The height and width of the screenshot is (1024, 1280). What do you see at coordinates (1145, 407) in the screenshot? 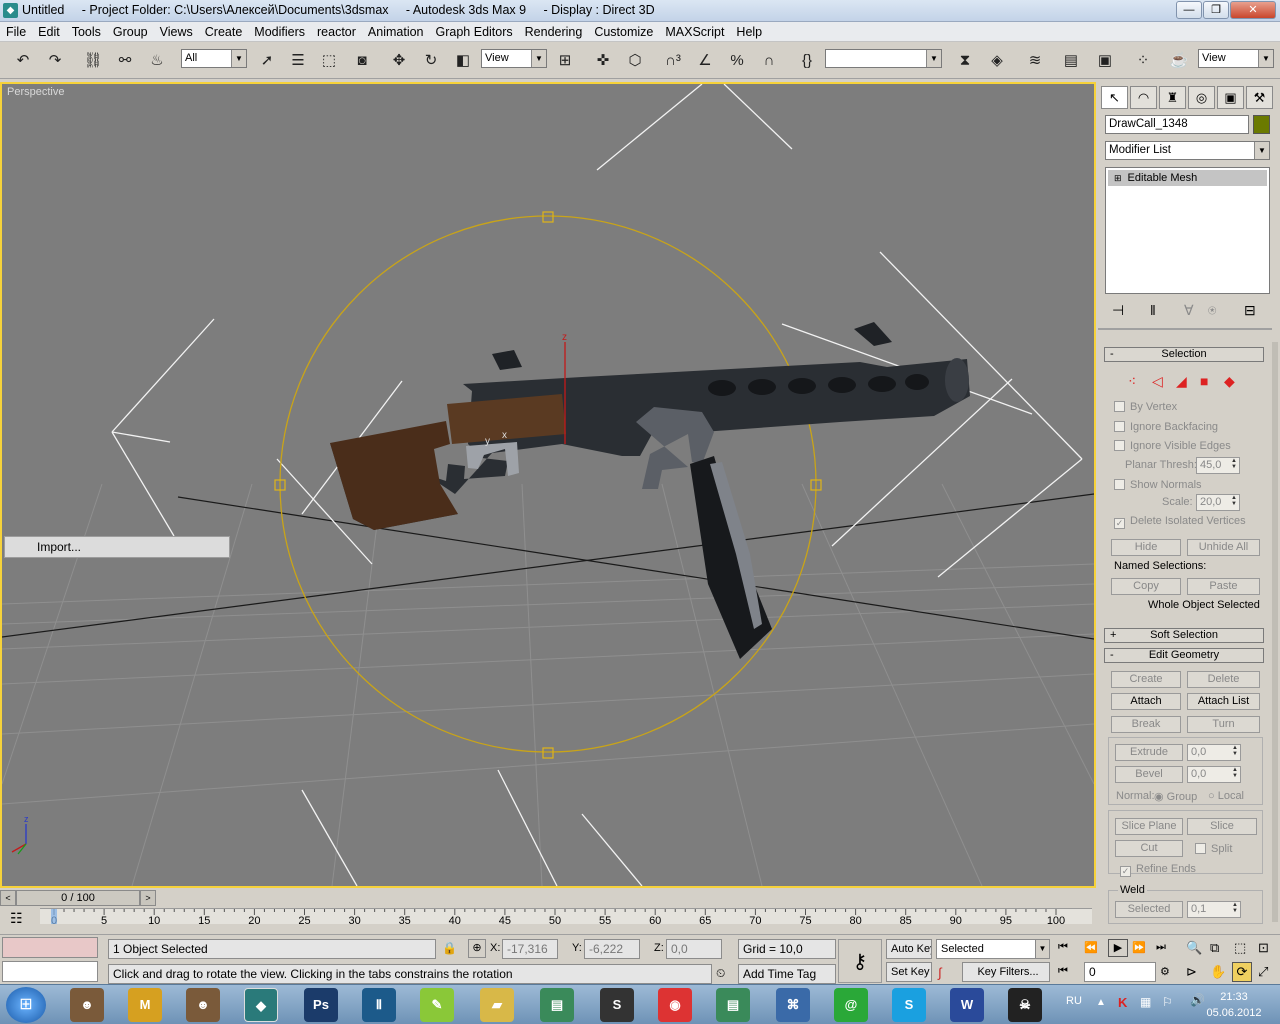
I see `by-vertex-checkbox: By Vertex` at bounding box center [1145, 407].